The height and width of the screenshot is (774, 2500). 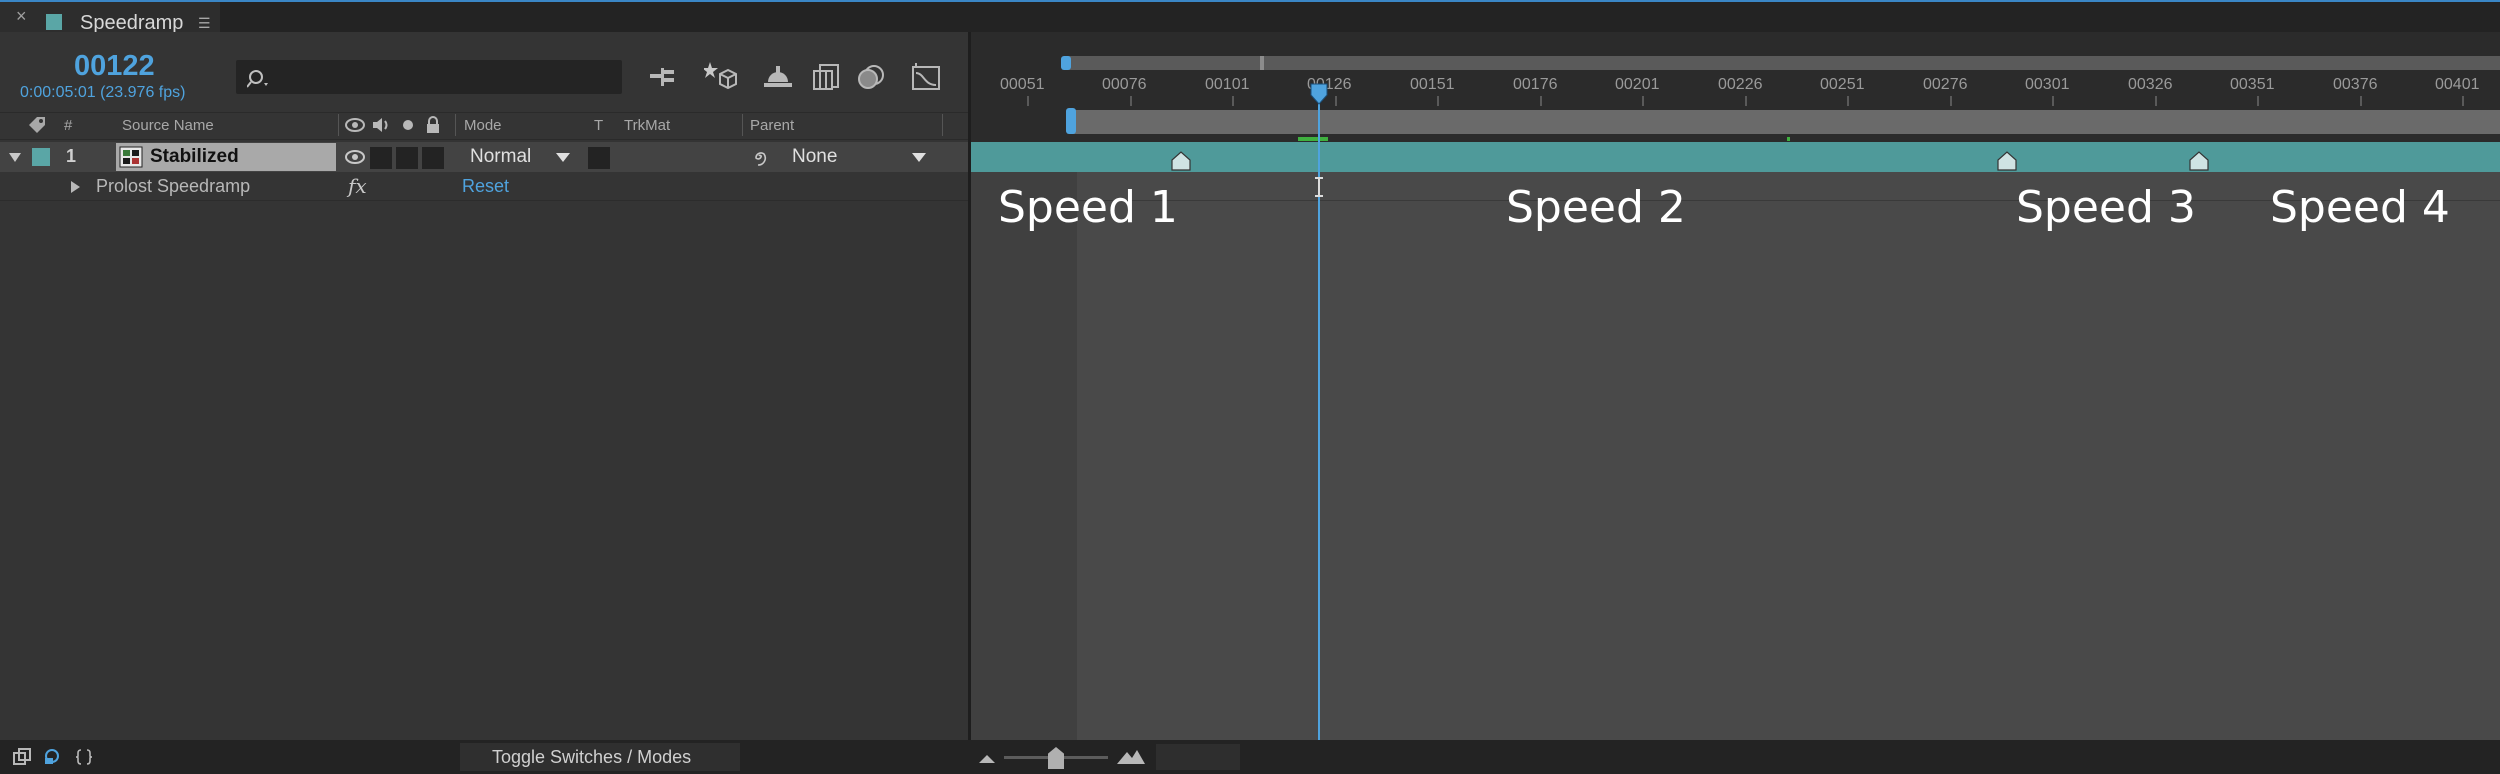 I want to click on bottom-bar, so click(x=1250, y=757).